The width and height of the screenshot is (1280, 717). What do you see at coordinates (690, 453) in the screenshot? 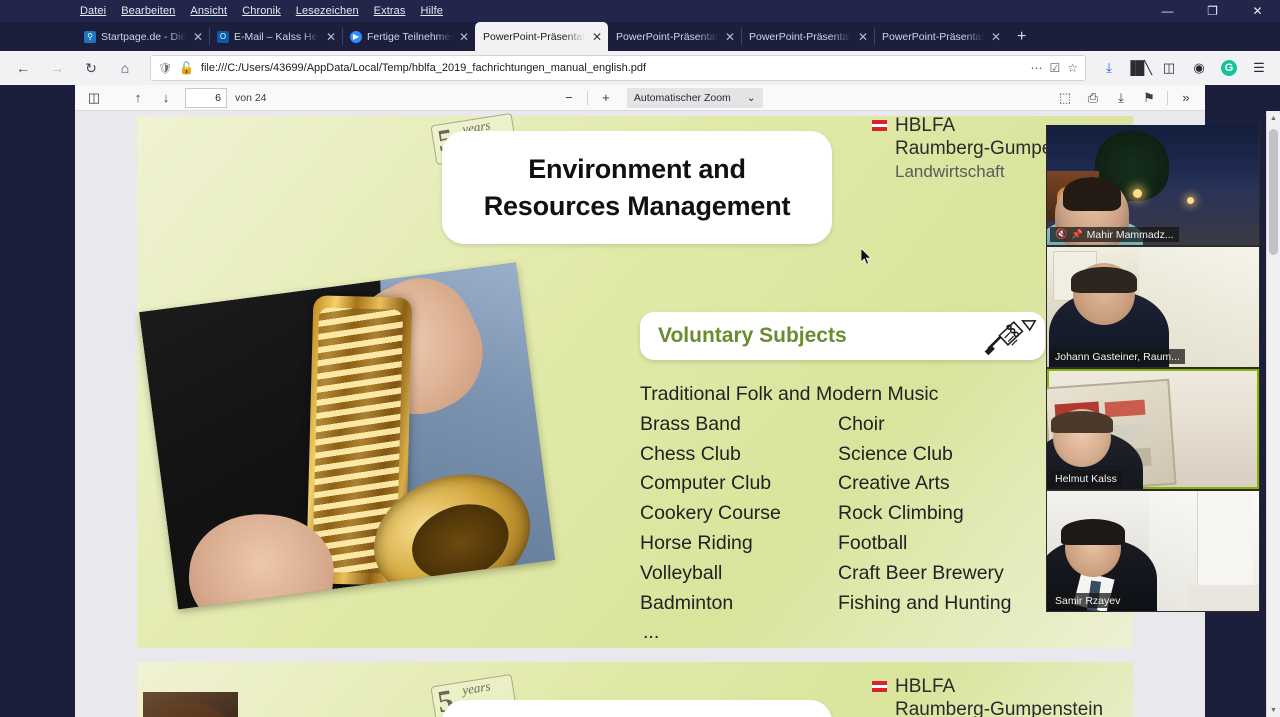
I see `subject-item: Chess Club` at bounding box center [690, 453].